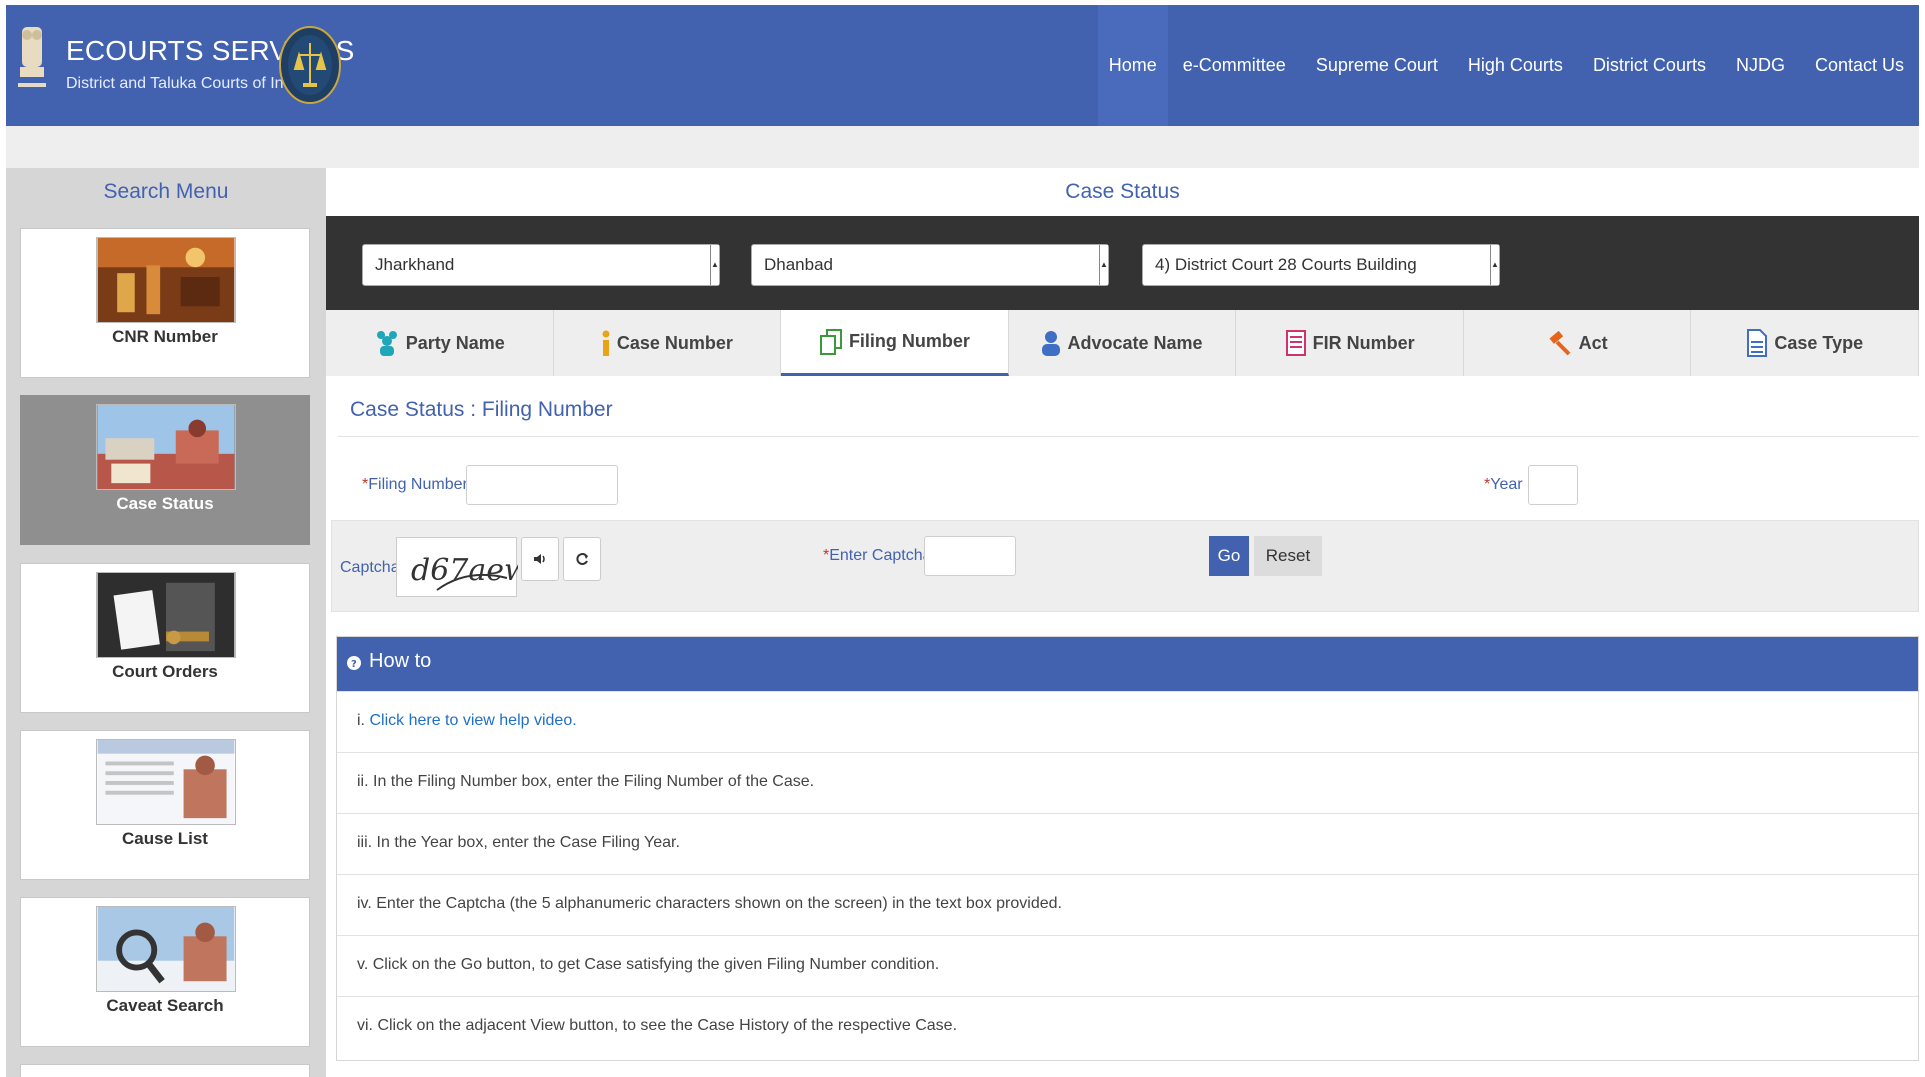 The height and width of the screenshot is (1077, 1925). I want to click on sidebar-item-label: Cause List, so click(165, 838).